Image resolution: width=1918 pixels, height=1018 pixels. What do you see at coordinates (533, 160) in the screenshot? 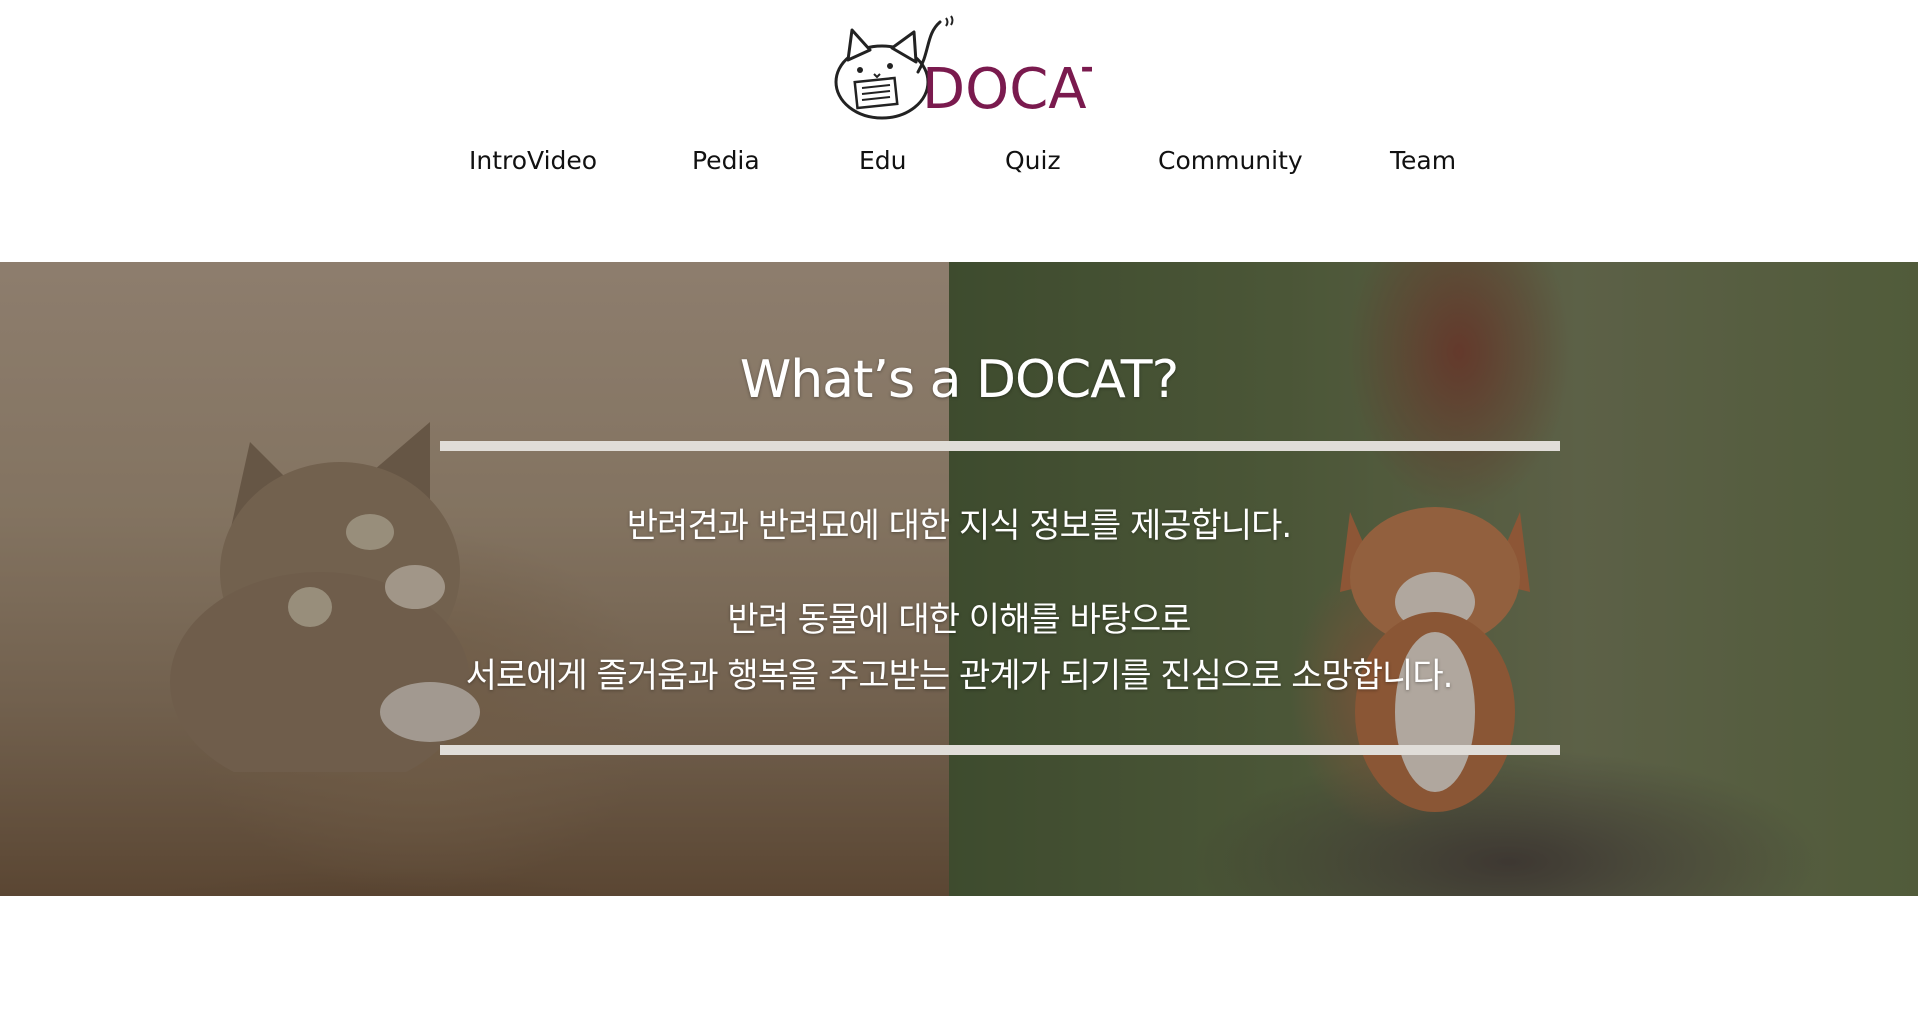
I see `nav-item-introvideo: IntroVideo` at bounding box center [533, 160].